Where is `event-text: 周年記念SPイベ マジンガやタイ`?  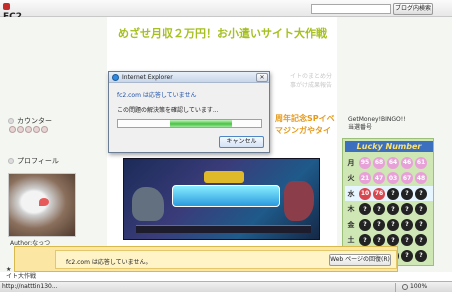
event-text: 周年記念SPイベ マジンガやタイ is located at coordinates (310, 125).